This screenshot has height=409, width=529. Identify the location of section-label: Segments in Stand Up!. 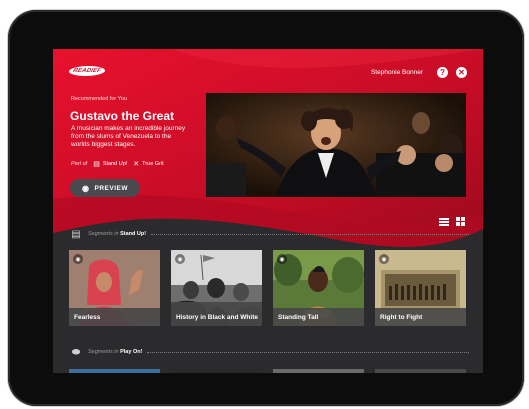
(117, 234).